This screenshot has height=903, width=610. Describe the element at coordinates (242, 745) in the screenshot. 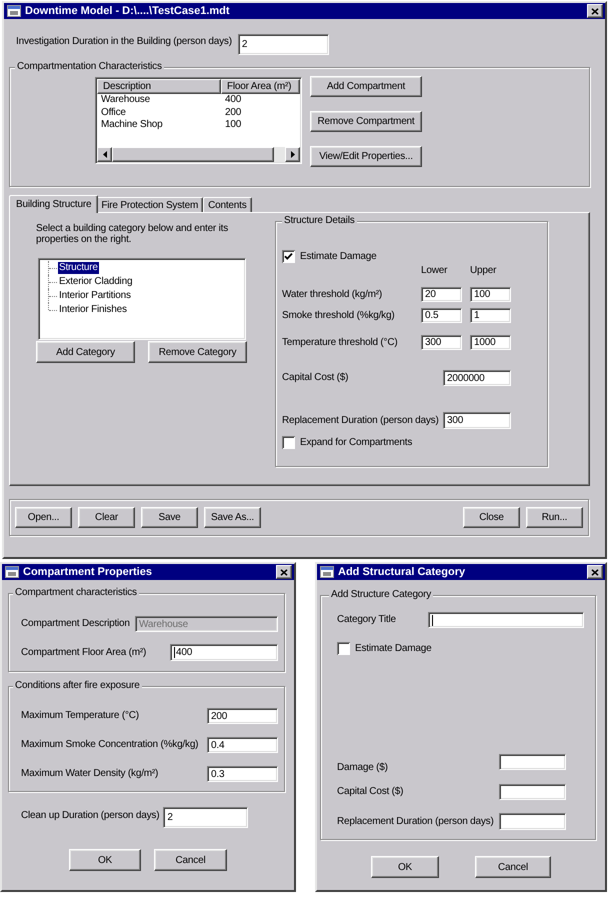

I see `input-field: 0.4` at that location.